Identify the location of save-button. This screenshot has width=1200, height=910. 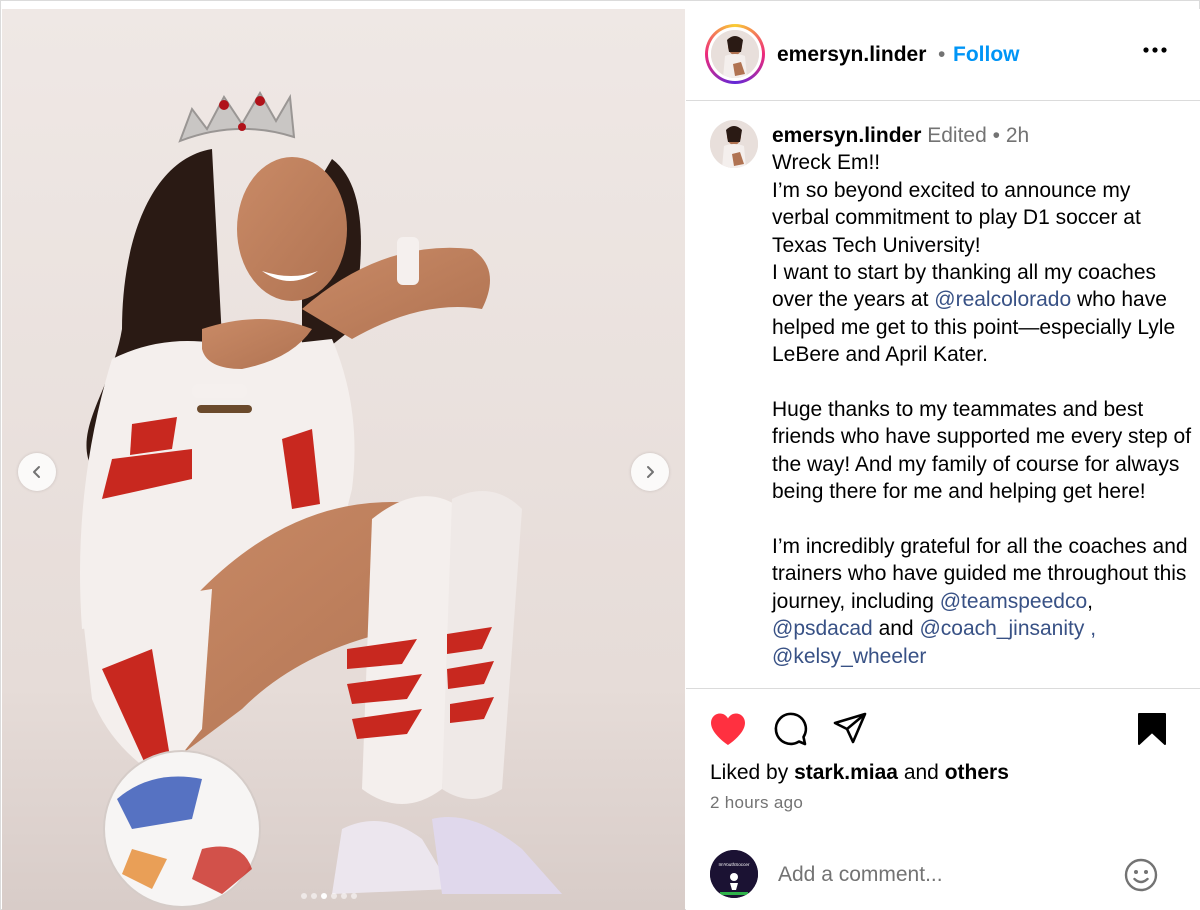
(1152, 729).